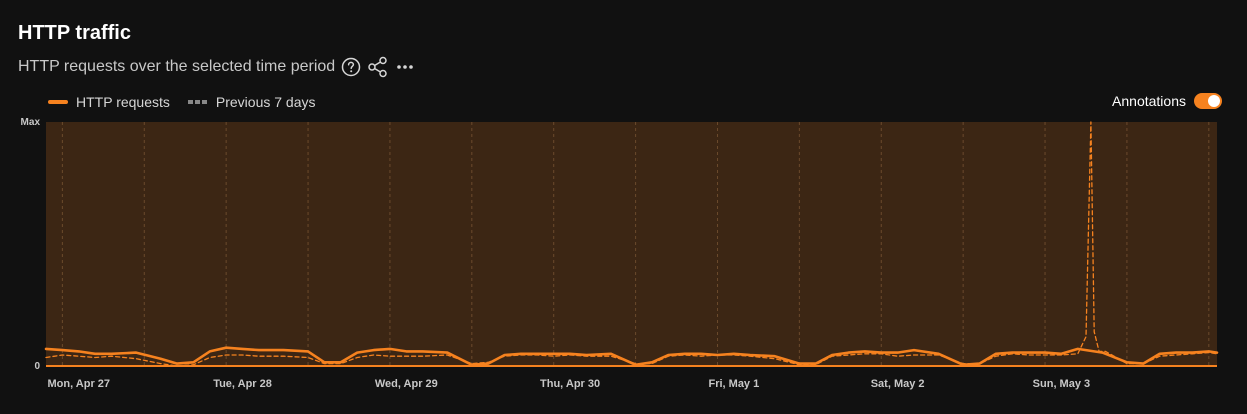  Describe the element at coordinates (242, 384) in the screenshot. I see `x-tick-label: Tue, Apr 28` at that location.